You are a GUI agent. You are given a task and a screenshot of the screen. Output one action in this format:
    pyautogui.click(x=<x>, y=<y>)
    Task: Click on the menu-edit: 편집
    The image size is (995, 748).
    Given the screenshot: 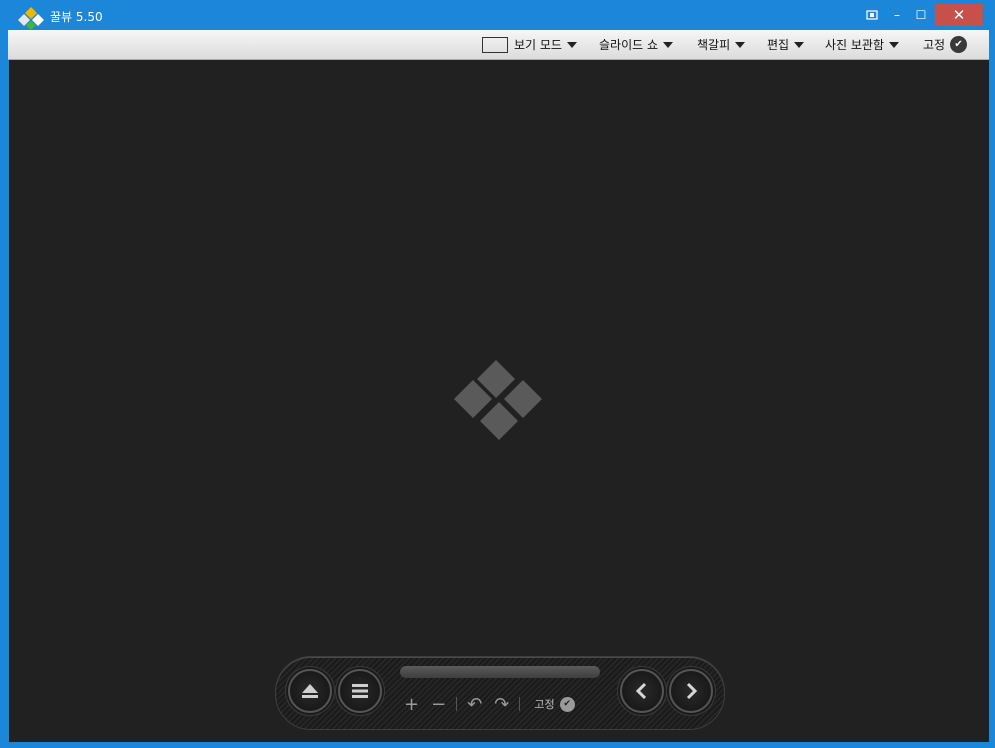 What is the action you would take?
    pyautogui.click(x=786, y=44)
    